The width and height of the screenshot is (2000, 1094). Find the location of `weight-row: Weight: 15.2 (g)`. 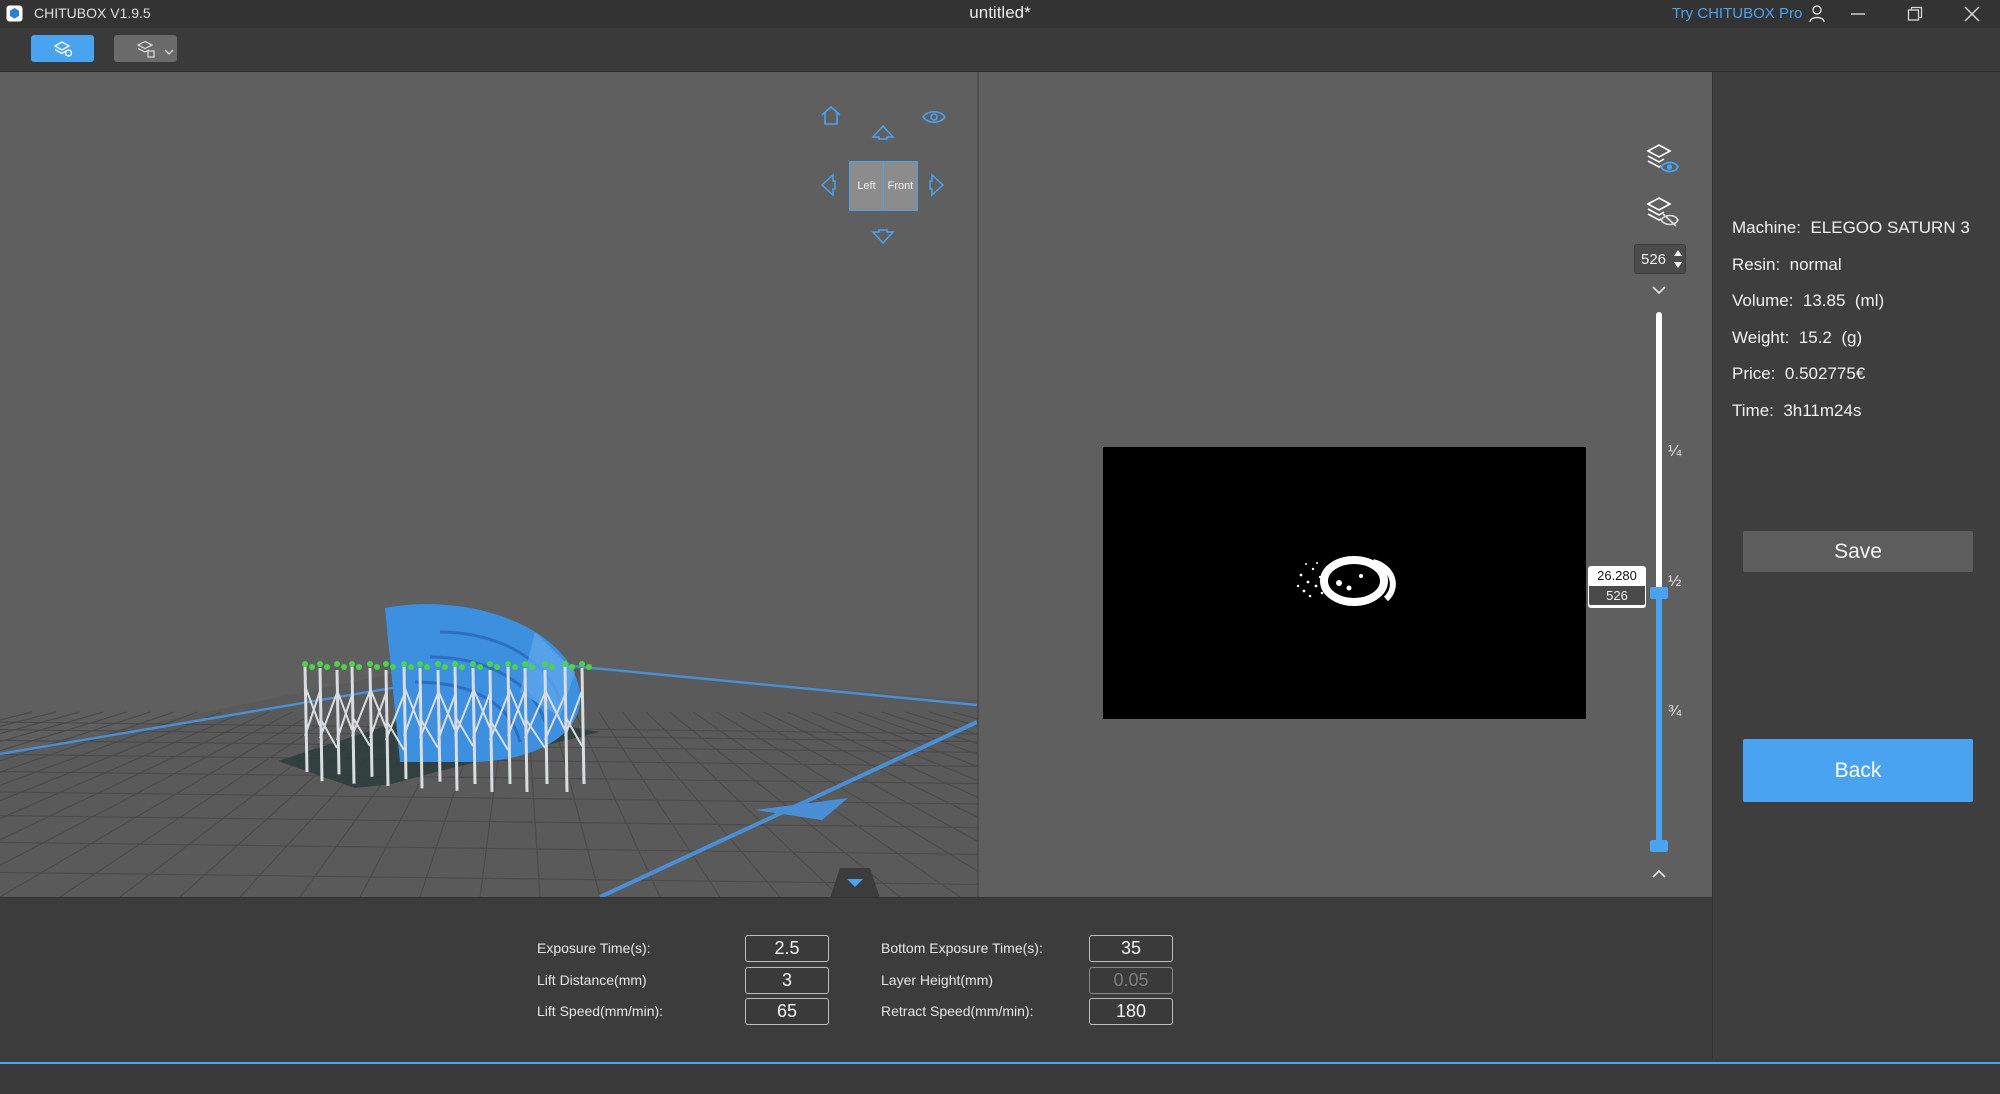

weight-row: Weight: 15.2 (g) is located at coordinates (1797, 338).